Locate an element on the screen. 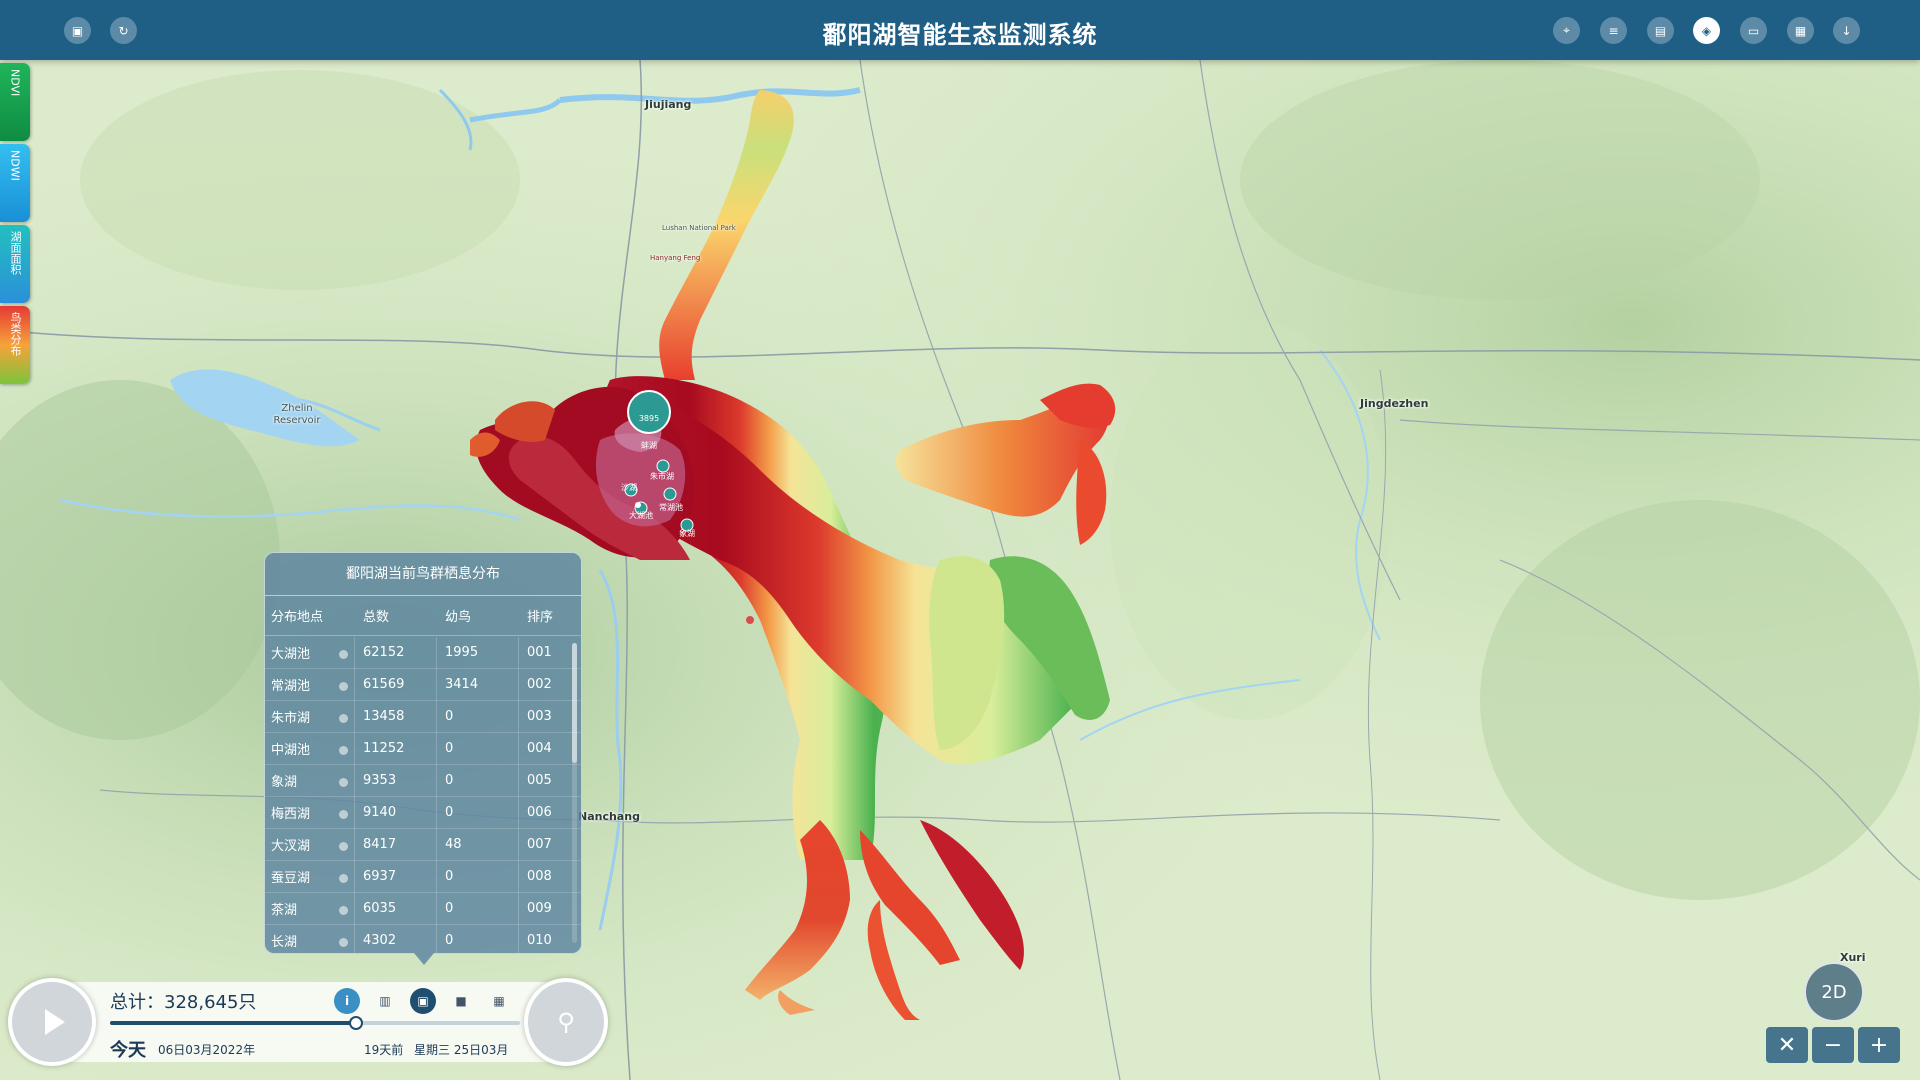 The height and width of the screenshot is (1080, 1920). cell-rank: 005 is located at coordinates (539, 780).